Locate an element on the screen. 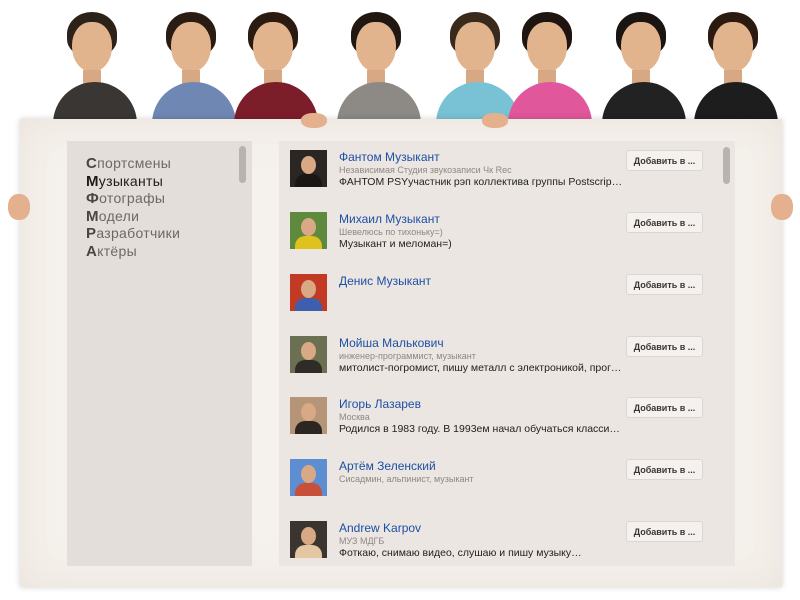 The image size is (800, 600). person-bio: Музыкант и меломан=) is located at coordinates (395, 244).